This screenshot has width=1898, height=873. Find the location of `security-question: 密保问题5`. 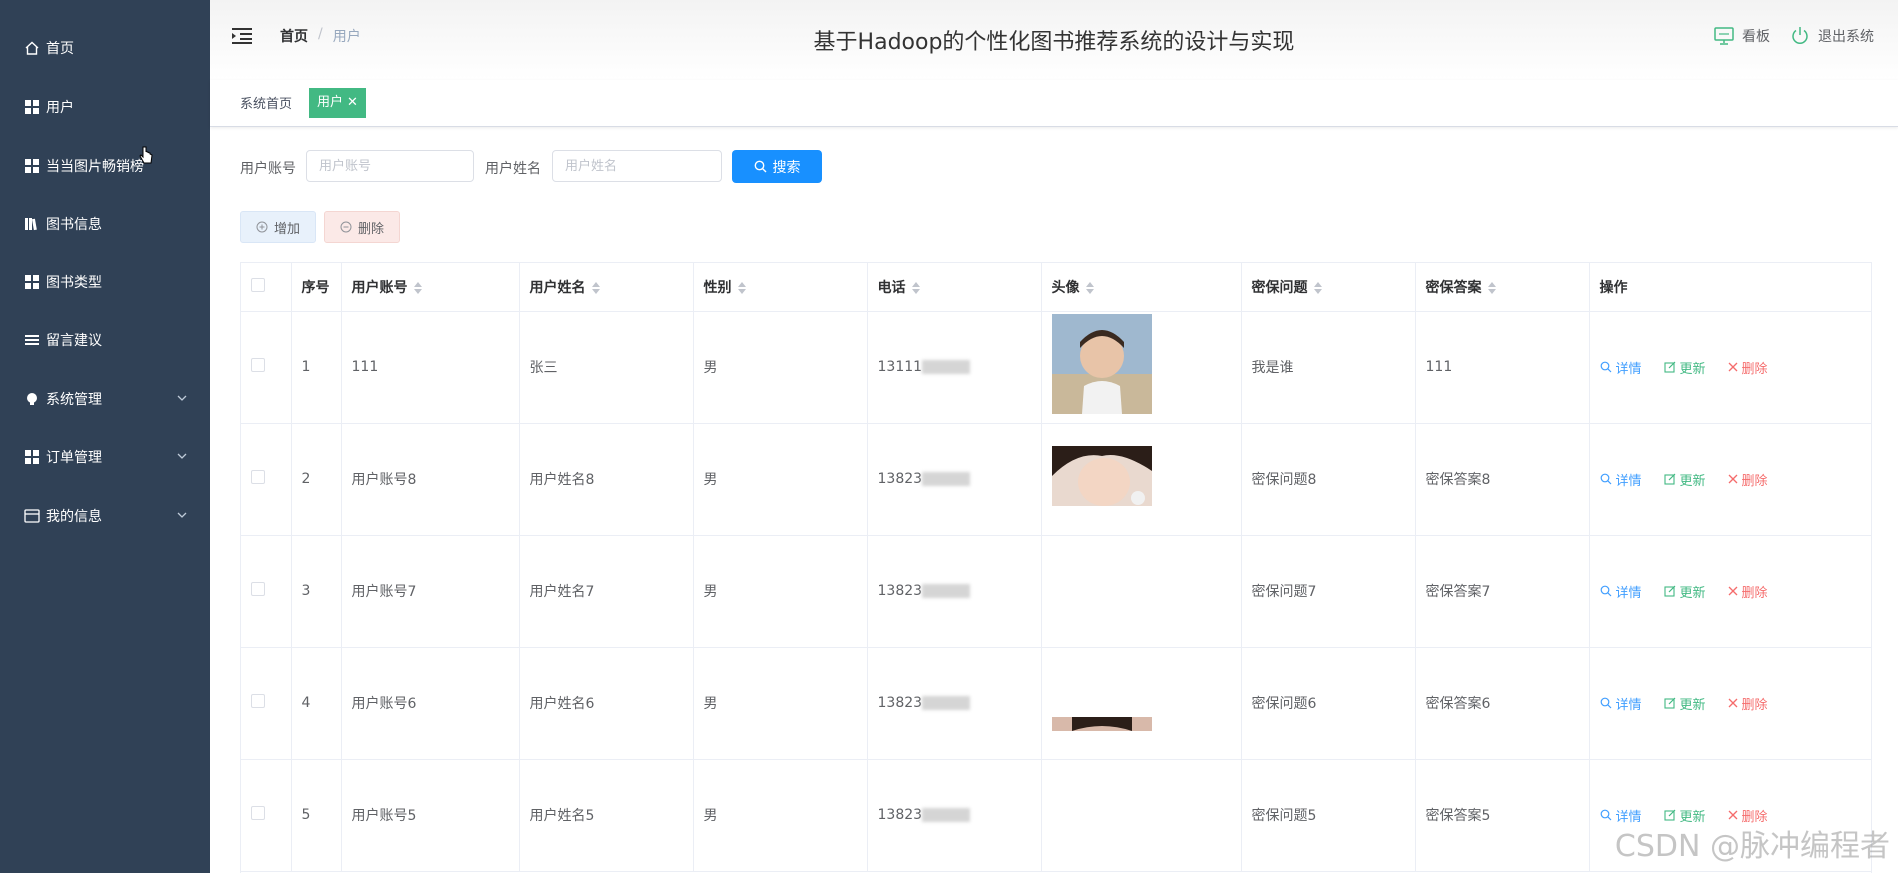

security-question: 密保问题5 is located at coordinates (1328, 815).